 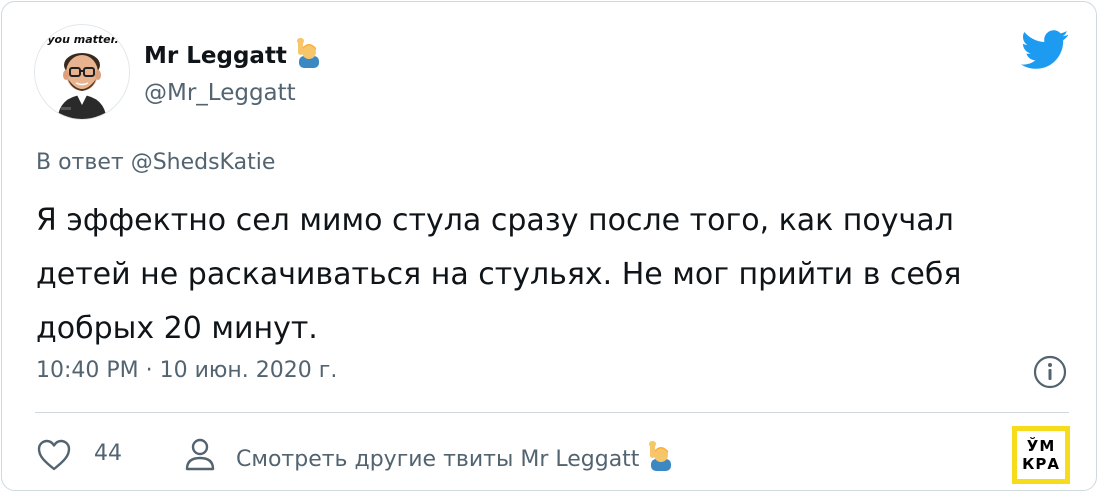 What do you see at coordinates (203, 162) in the screenshot?
I see `reply-mention-link: @ShedsKatie` at bounding box center [203, 162].